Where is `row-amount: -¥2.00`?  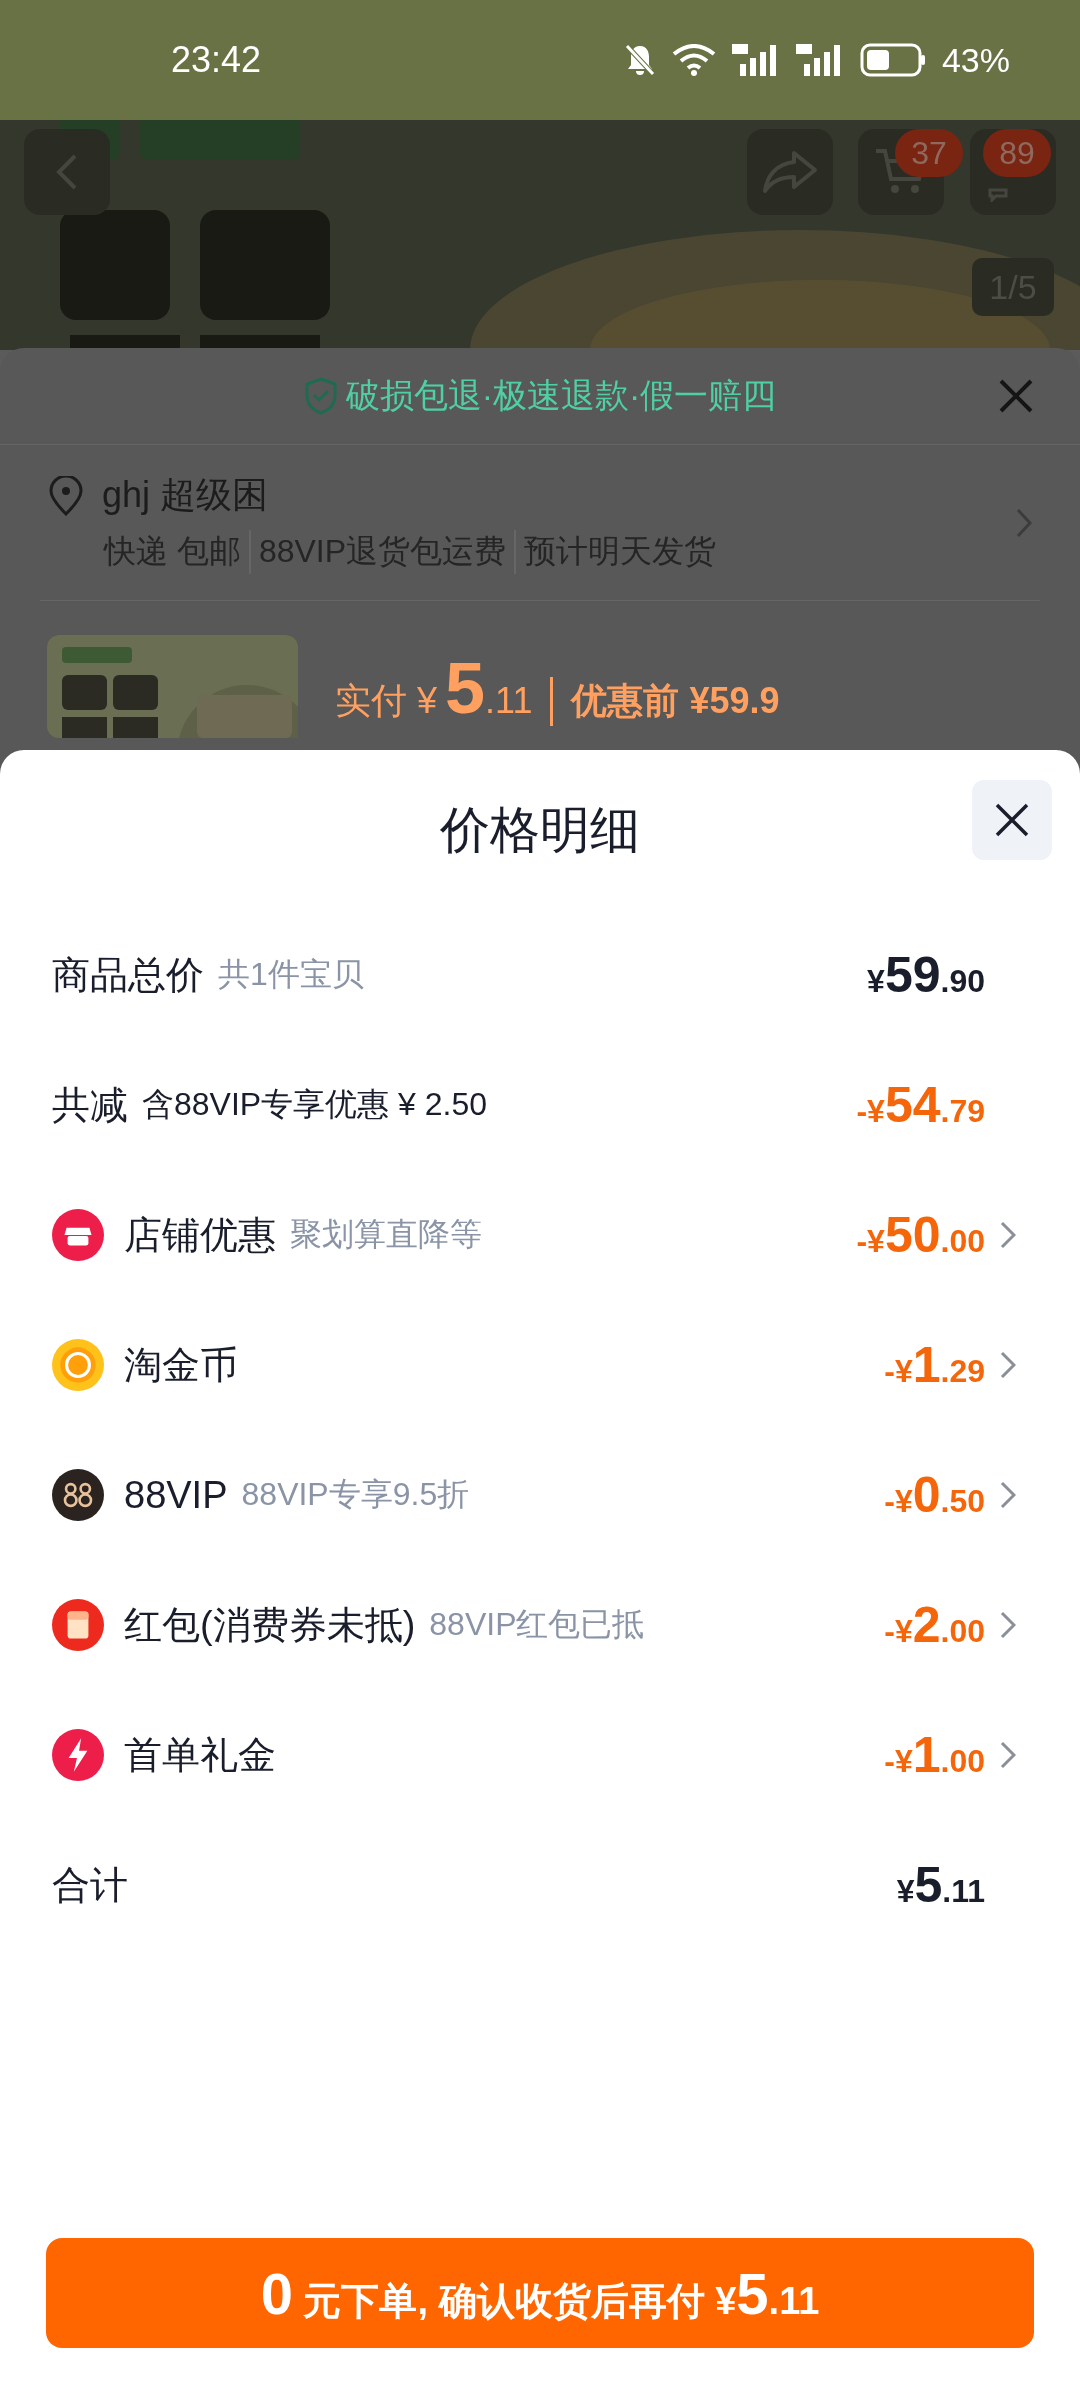
row-amount: -¥2.00 is located at coordinates (934, 1625).